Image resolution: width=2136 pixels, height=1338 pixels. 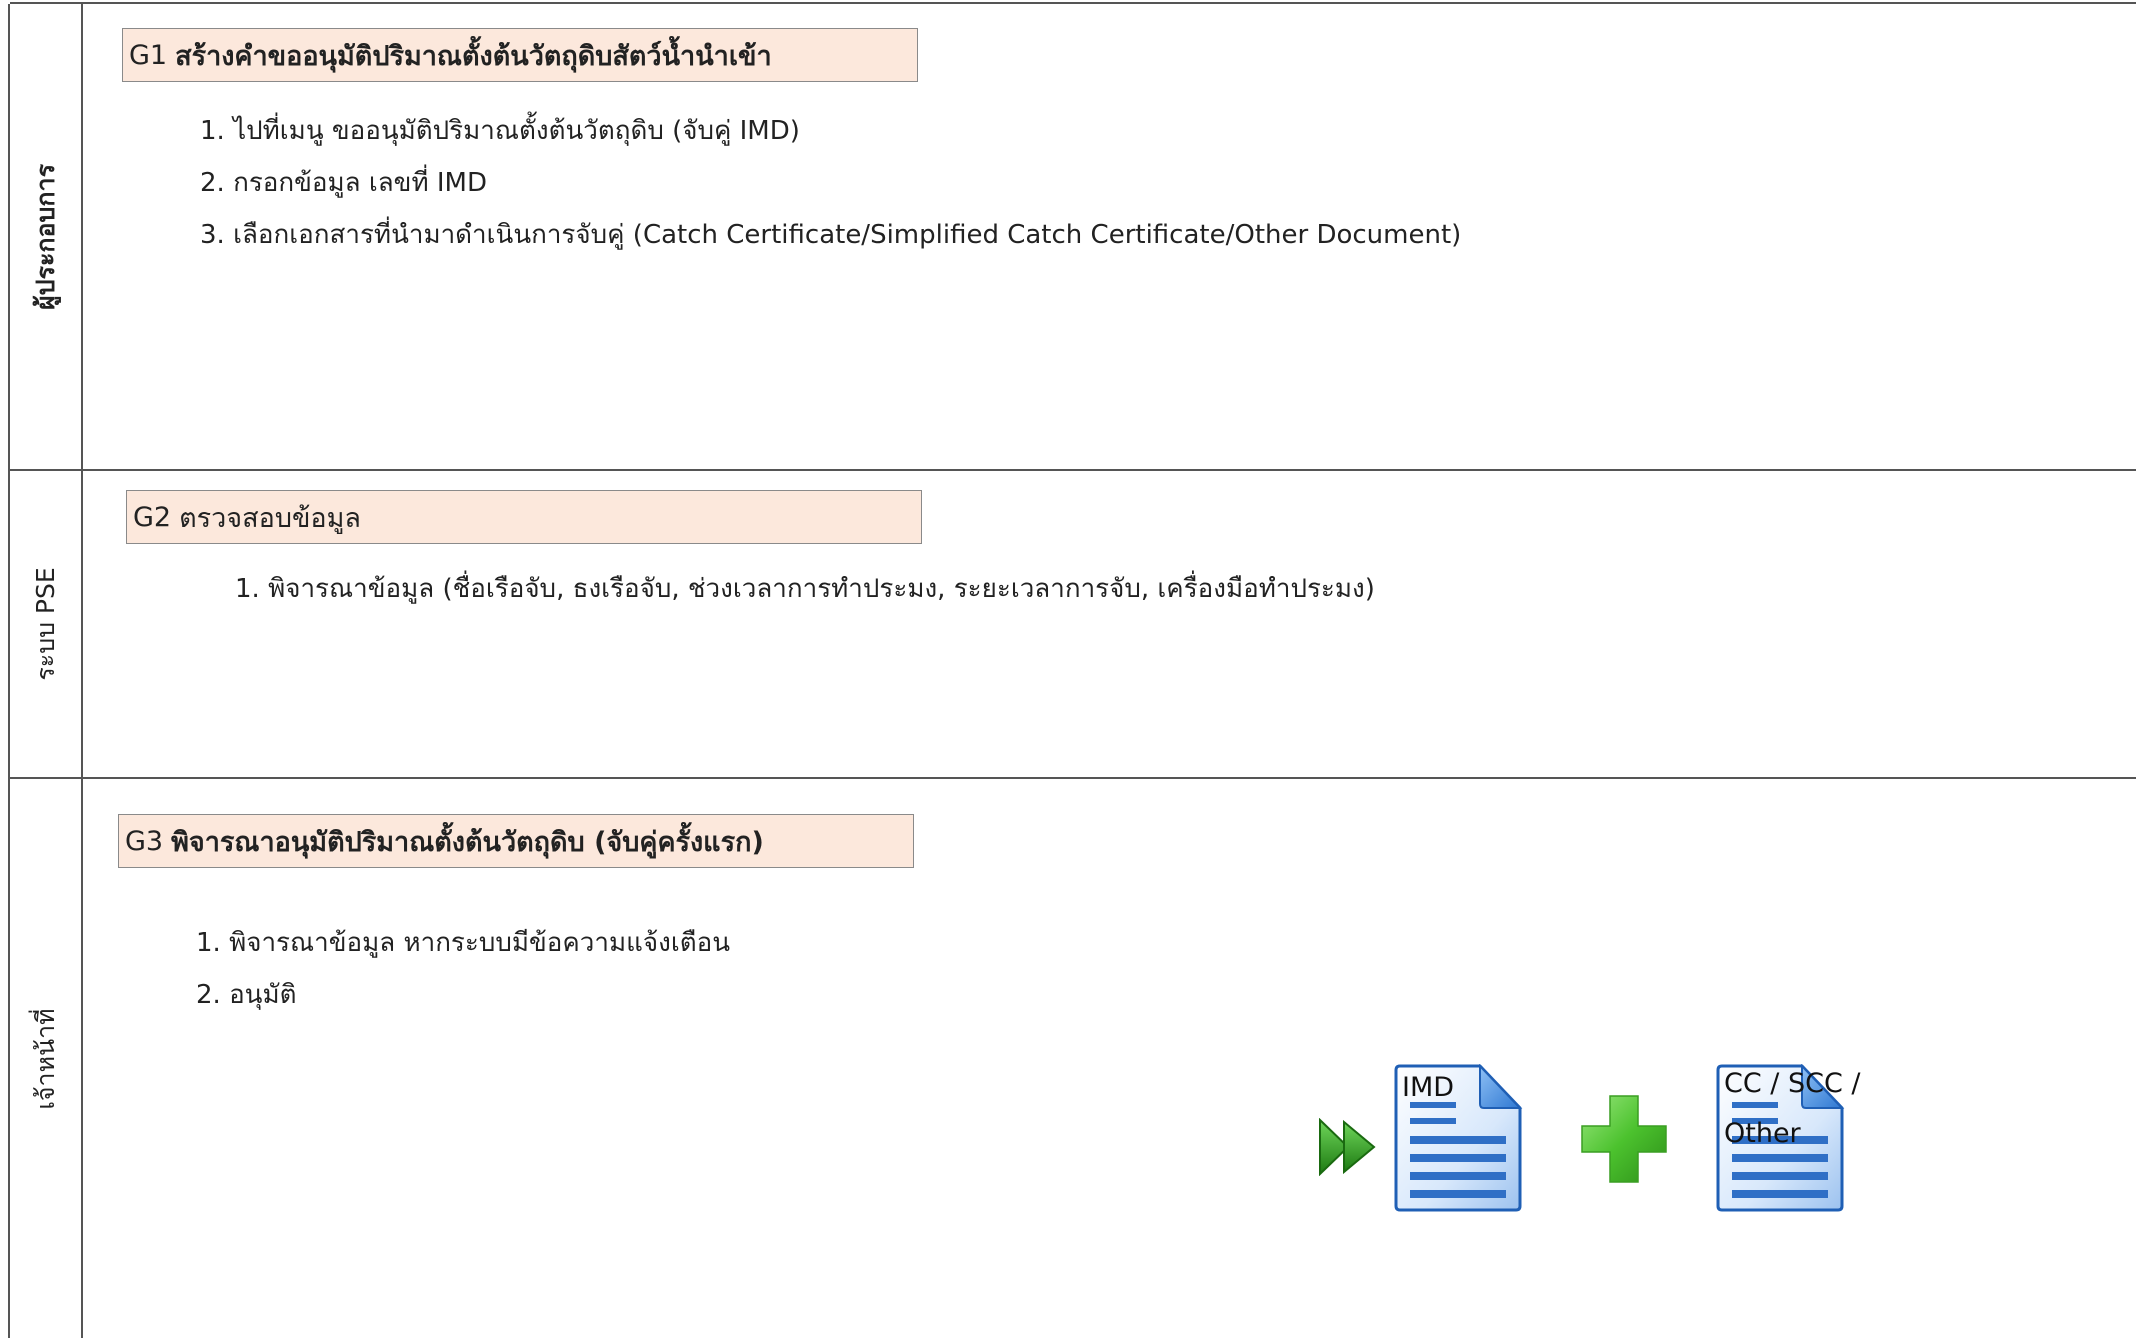 I want to click on lane-header-officer: เจ้าหน้าที่, so click(x=46, y=1058).